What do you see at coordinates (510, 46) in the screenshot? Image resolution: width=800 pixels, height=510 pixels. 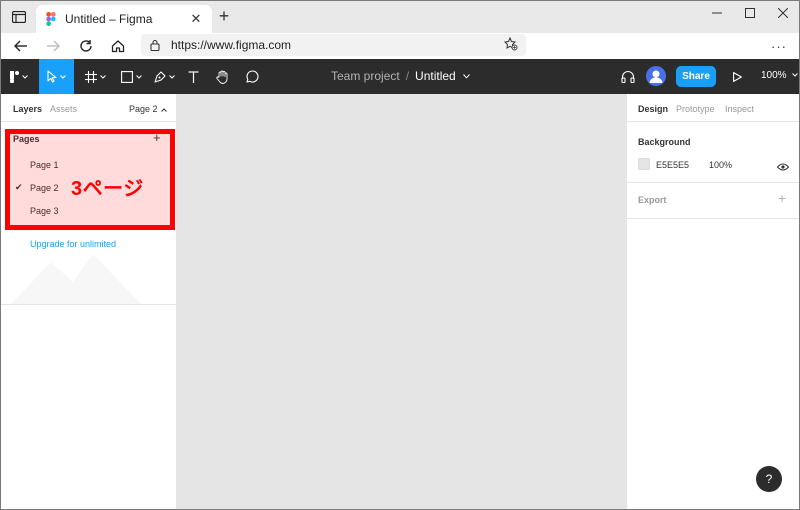 I see `add-favorite-icon` at bounding box center [510, 46].